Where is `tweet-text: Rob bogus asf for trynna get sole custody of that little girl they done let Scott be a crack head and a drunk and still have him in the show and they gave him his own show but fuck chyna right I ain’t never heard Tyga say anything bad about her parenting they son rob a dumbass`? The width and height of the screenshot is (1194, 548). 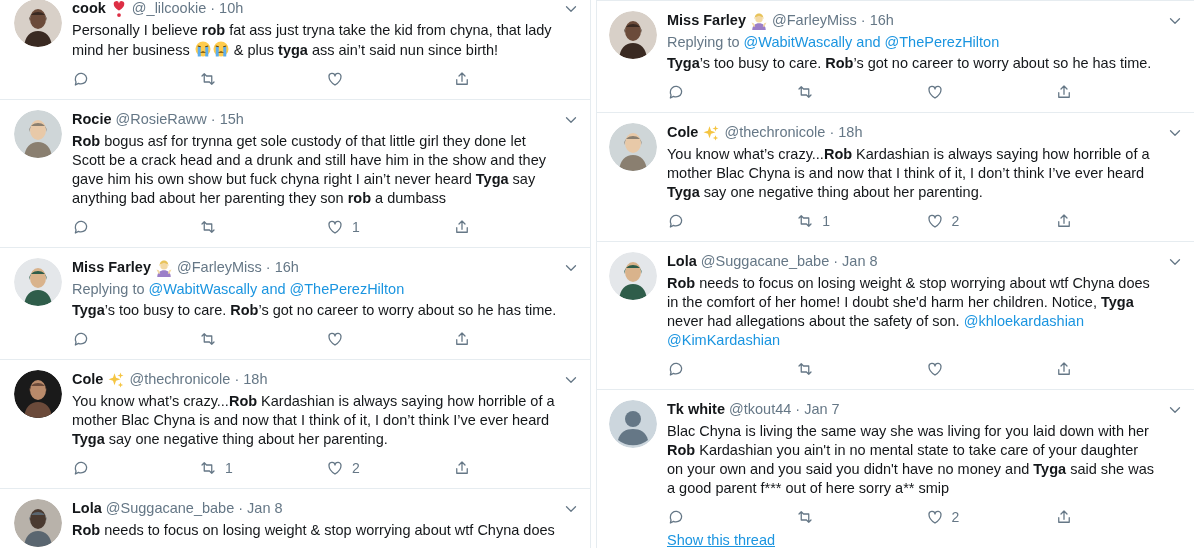
tweet-text: Rob bogus asf for trynna get sole custody of that little girl they done let Scott be a crack head and a drunk and still have him in the show and they gave him his own show but fuck chyna right I ain’t never heard Tyga say anything bad about her parenting they son rob a dumbass is located at coordinates (309, 170).